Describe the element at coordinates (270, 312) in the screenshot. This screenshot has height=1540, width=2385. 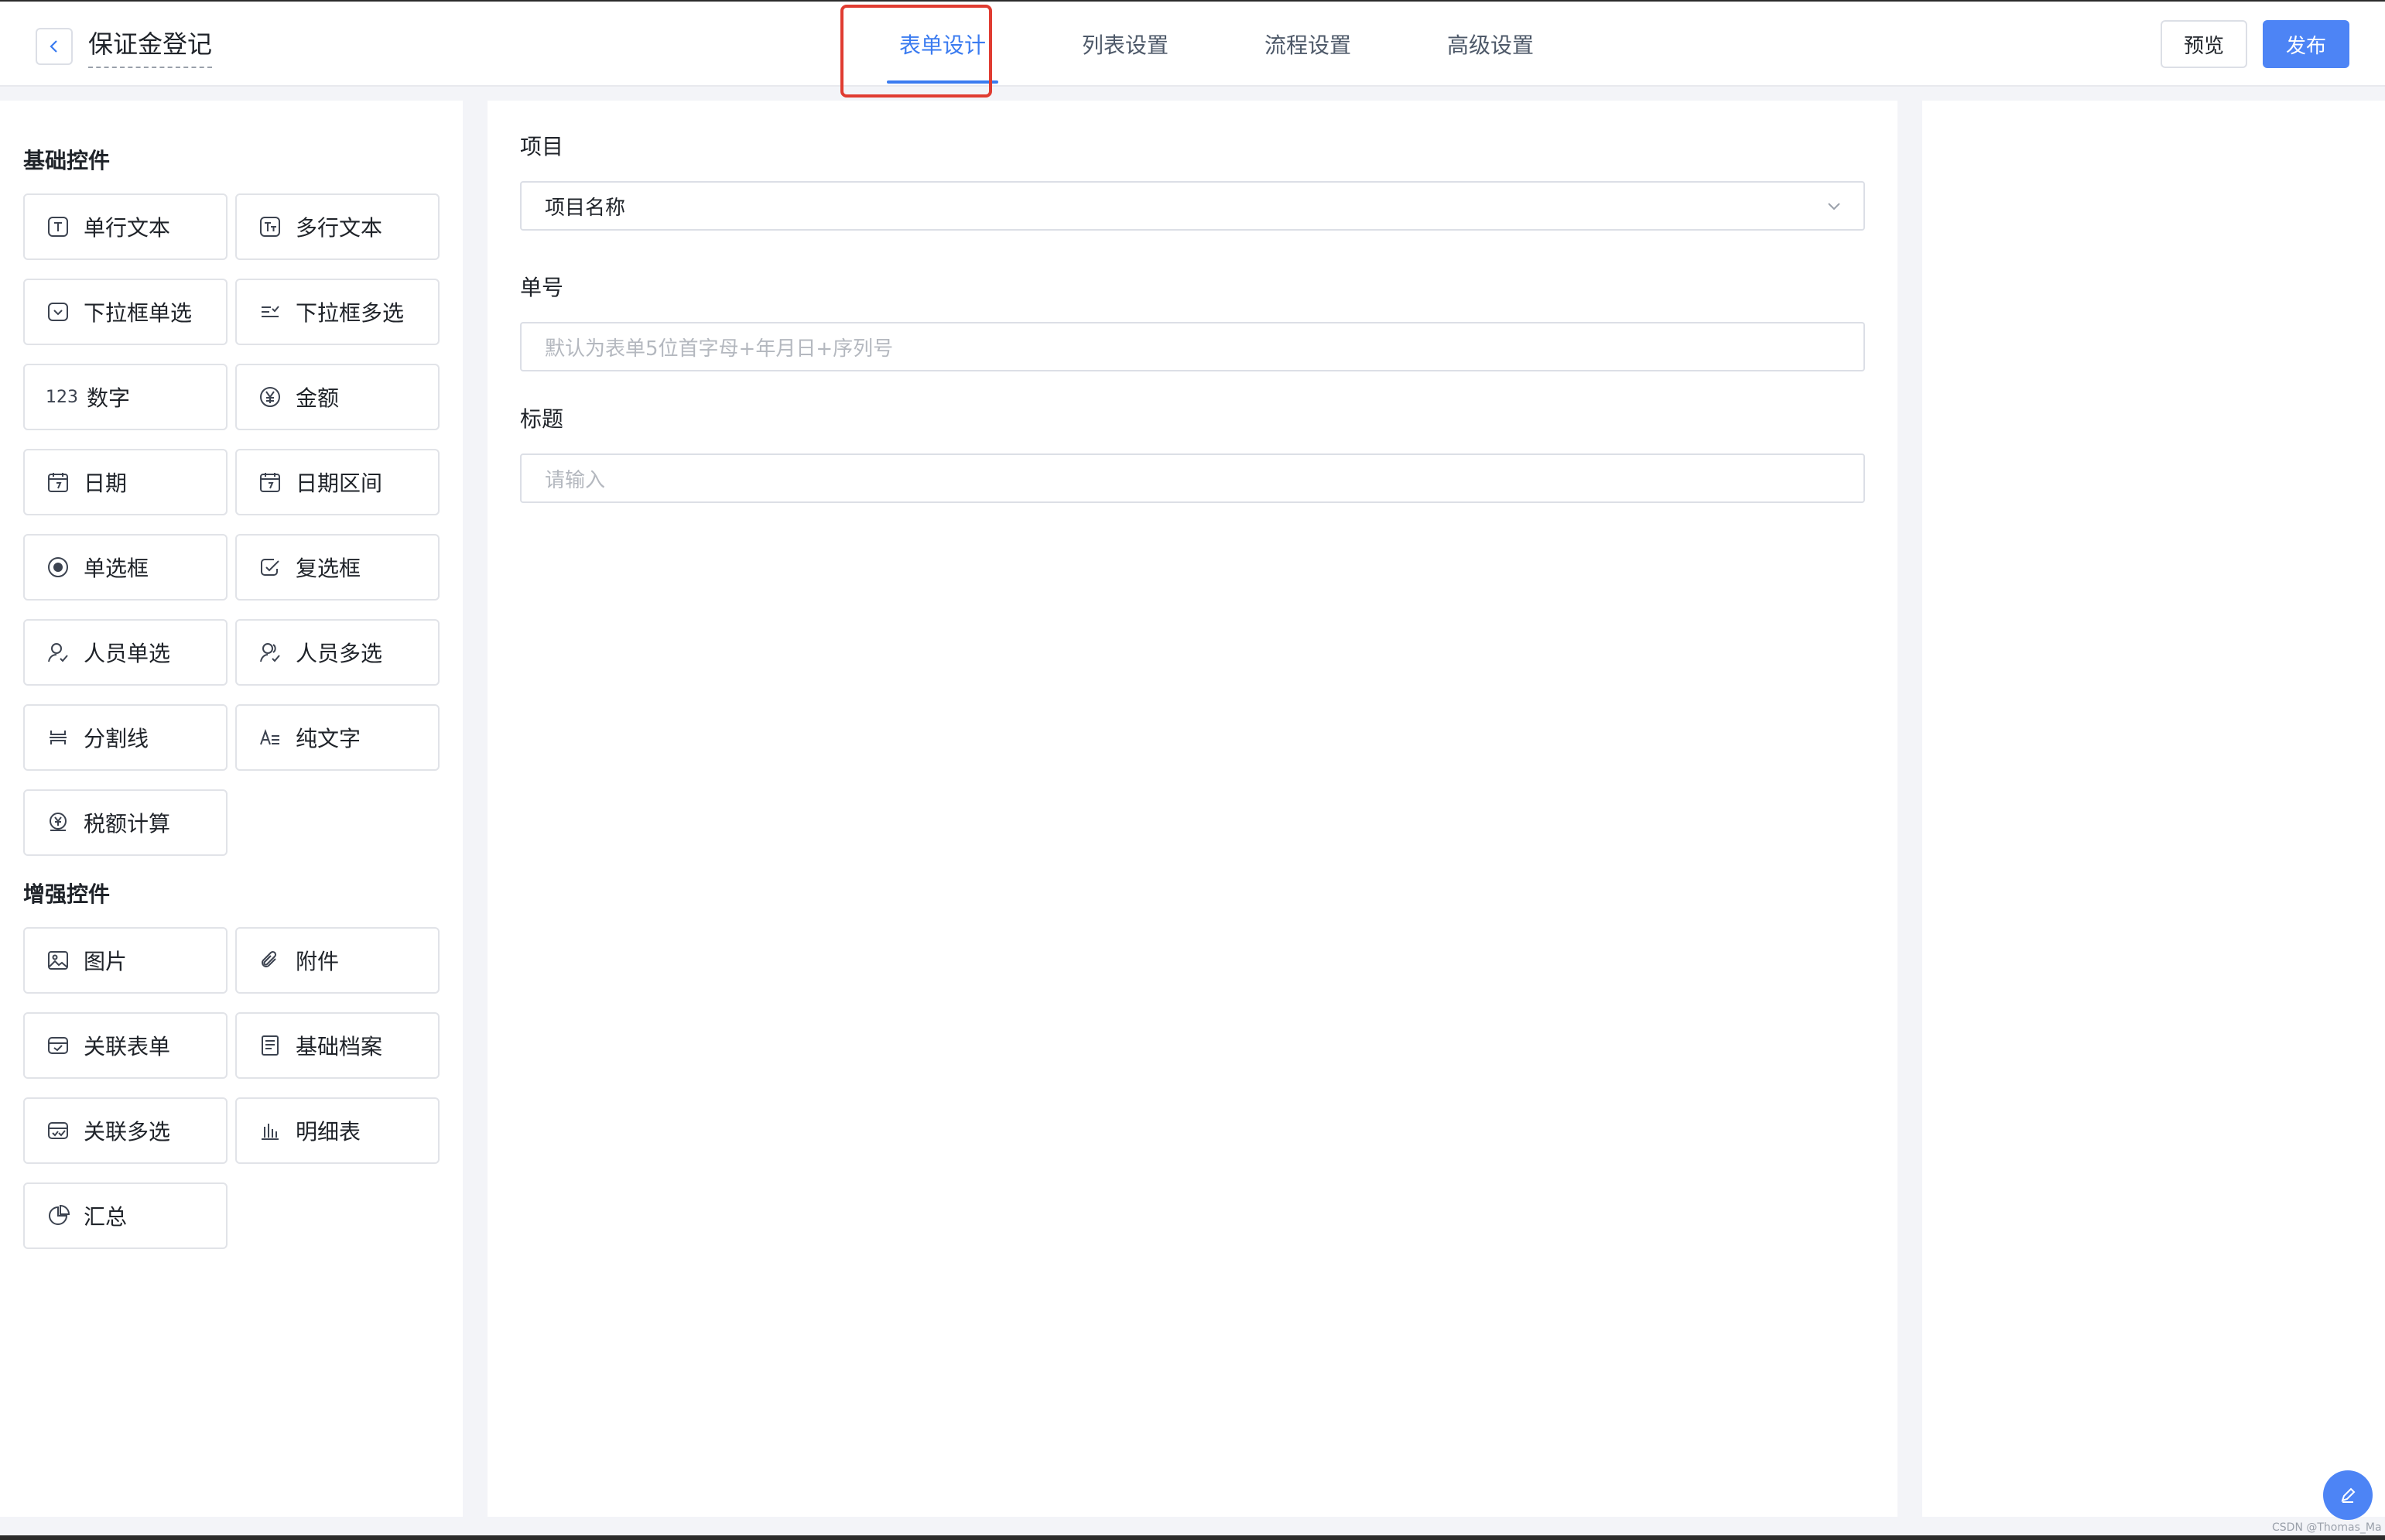
I see `multi-dropdown-icon` at that location.